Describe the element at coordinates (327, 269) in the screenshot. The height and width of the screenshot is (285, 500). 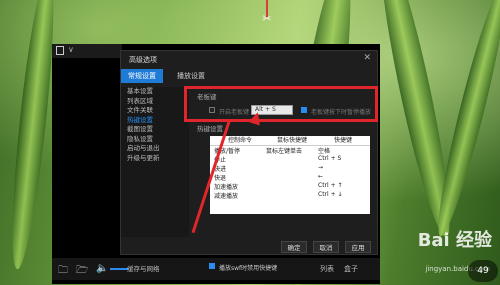
I see `list-button: 列表` at that location.